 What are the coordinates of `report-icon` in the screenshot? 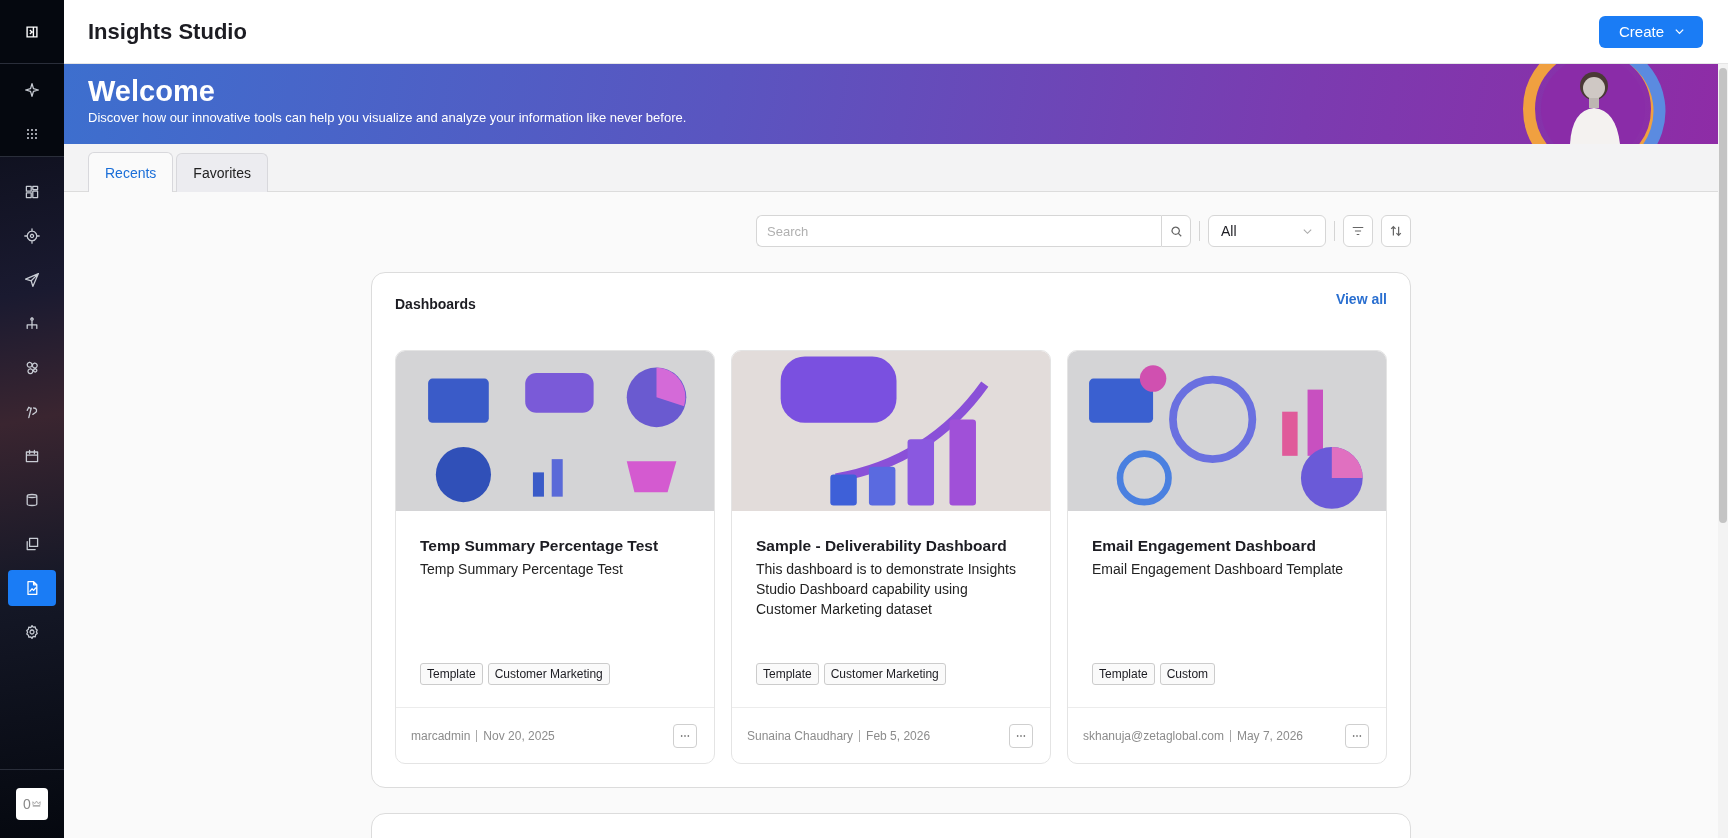 It's located at (32, 588).